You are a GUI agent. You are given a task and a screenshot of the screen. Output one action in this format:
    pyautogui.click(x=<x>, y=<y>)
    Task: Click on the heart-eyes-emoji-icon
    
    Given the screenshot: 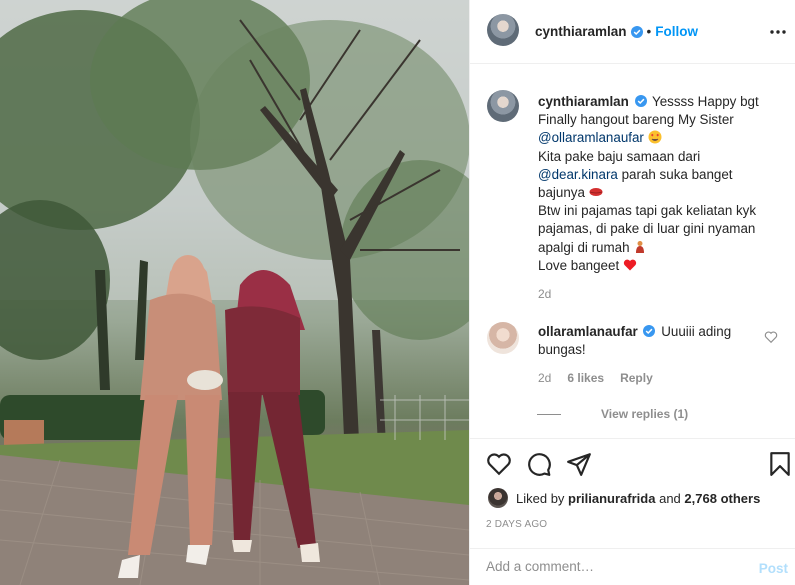 What is the action you would take?
    pyautogui.click(x=655, y=137)
    